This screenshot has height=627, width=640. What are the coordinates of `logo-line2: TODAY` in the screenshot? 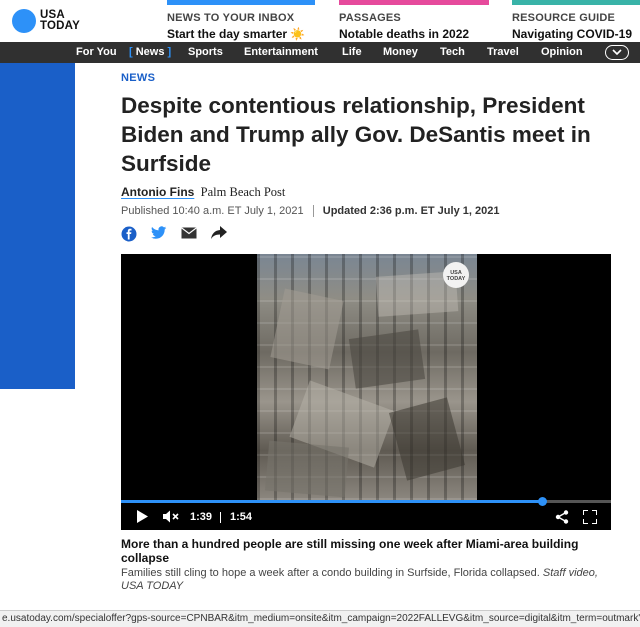 It's located at (60, 26).